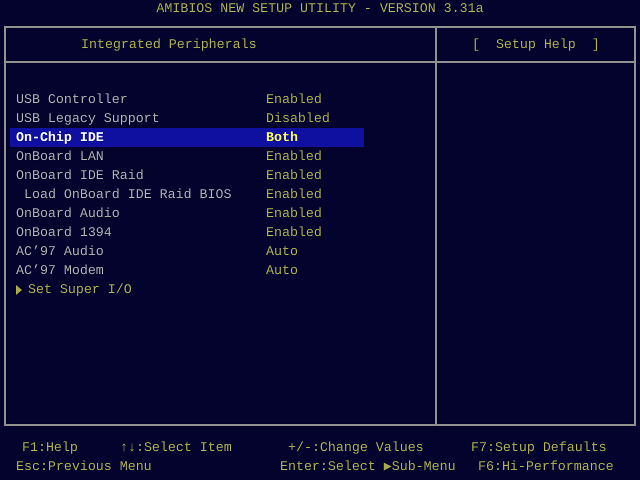 The image size is (640, 480). What do you see at coordinates (187, 213) in the screenshot?
I see `menu-row: OnBoard Audio Enabled` at bounding box center [187, 213].